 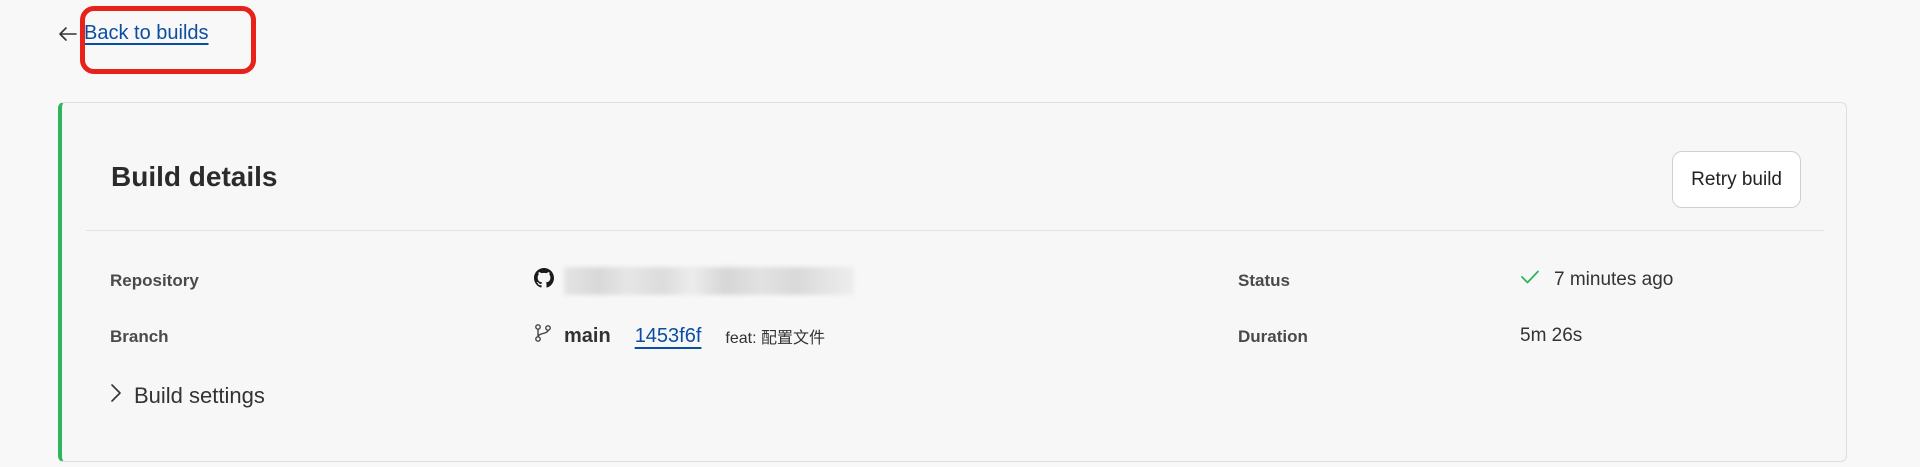 I want to click on chevron-right-icon, so click(x=116, y=396).